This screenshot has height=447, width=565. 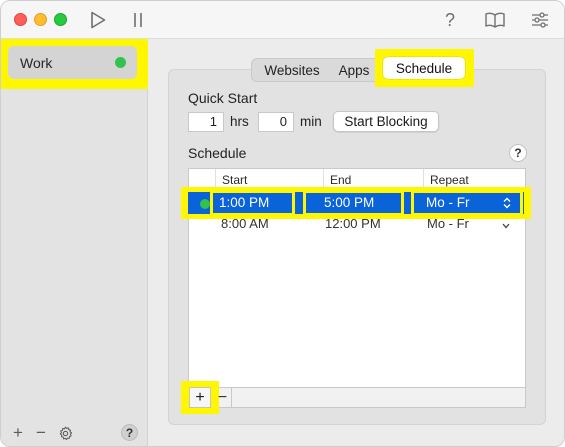 What do you see at coordinates (129, 432) in the screenshot?
I see `sidebar-help-button: ?` at bounding box center [129, 432].